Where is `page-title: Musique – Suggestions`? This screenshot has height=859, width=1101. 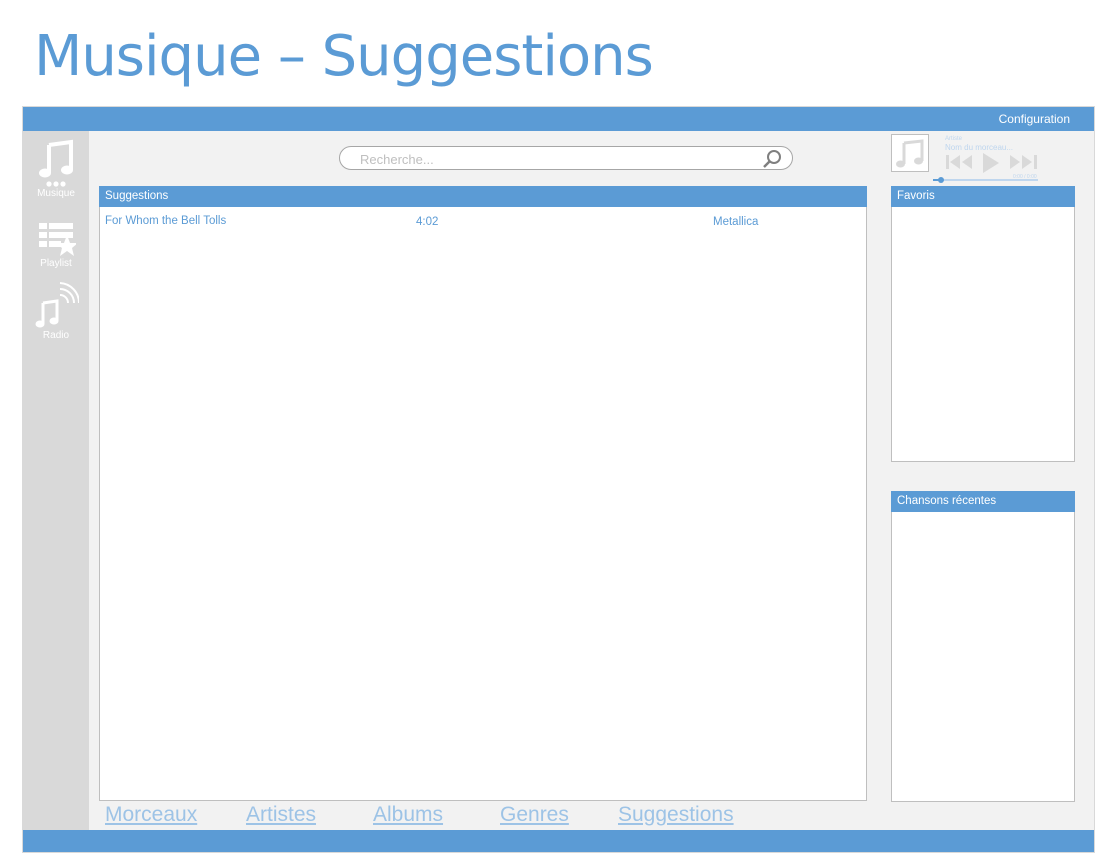 page-title: Musique – Suggestions is located at coordinates (344, 56).